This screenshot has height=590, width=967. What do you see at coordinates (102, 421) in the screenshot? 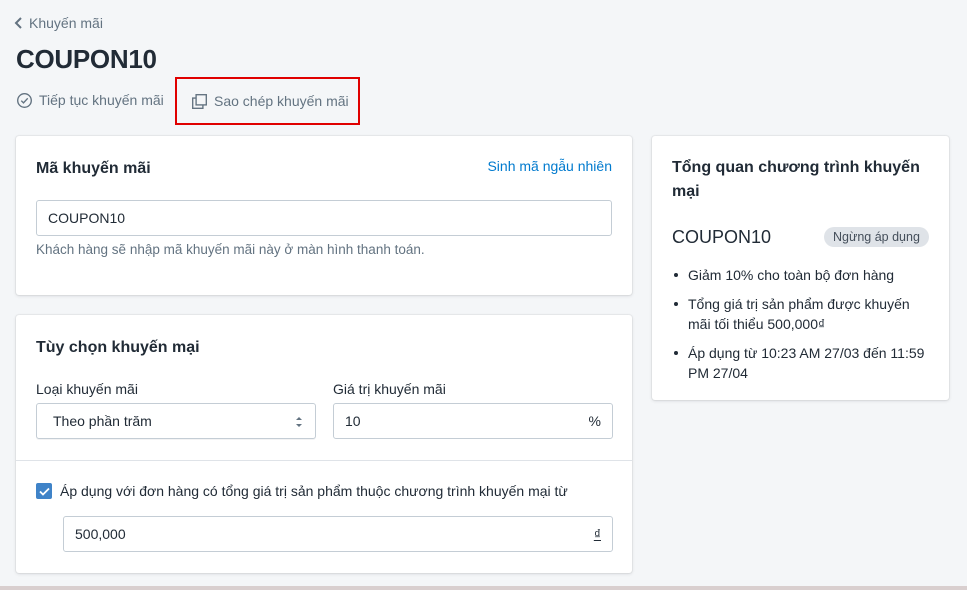
I see `promo-type-selected-value: Theo phần trăm` at bounding box center [102, 421].